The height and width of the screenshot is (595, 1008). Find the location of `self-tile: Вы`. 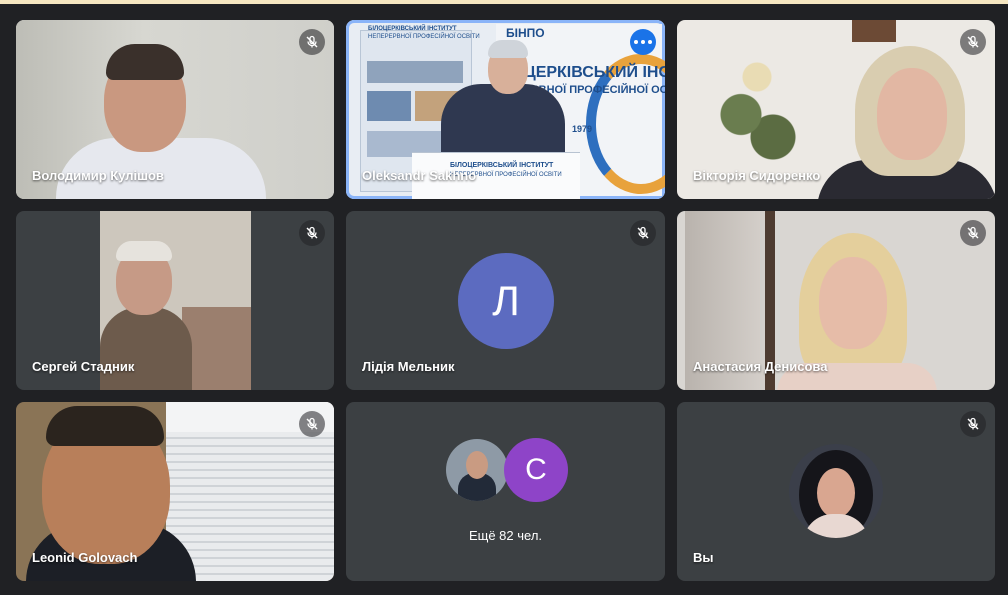

self-tile: Вы is located at coordinates (836, 491).